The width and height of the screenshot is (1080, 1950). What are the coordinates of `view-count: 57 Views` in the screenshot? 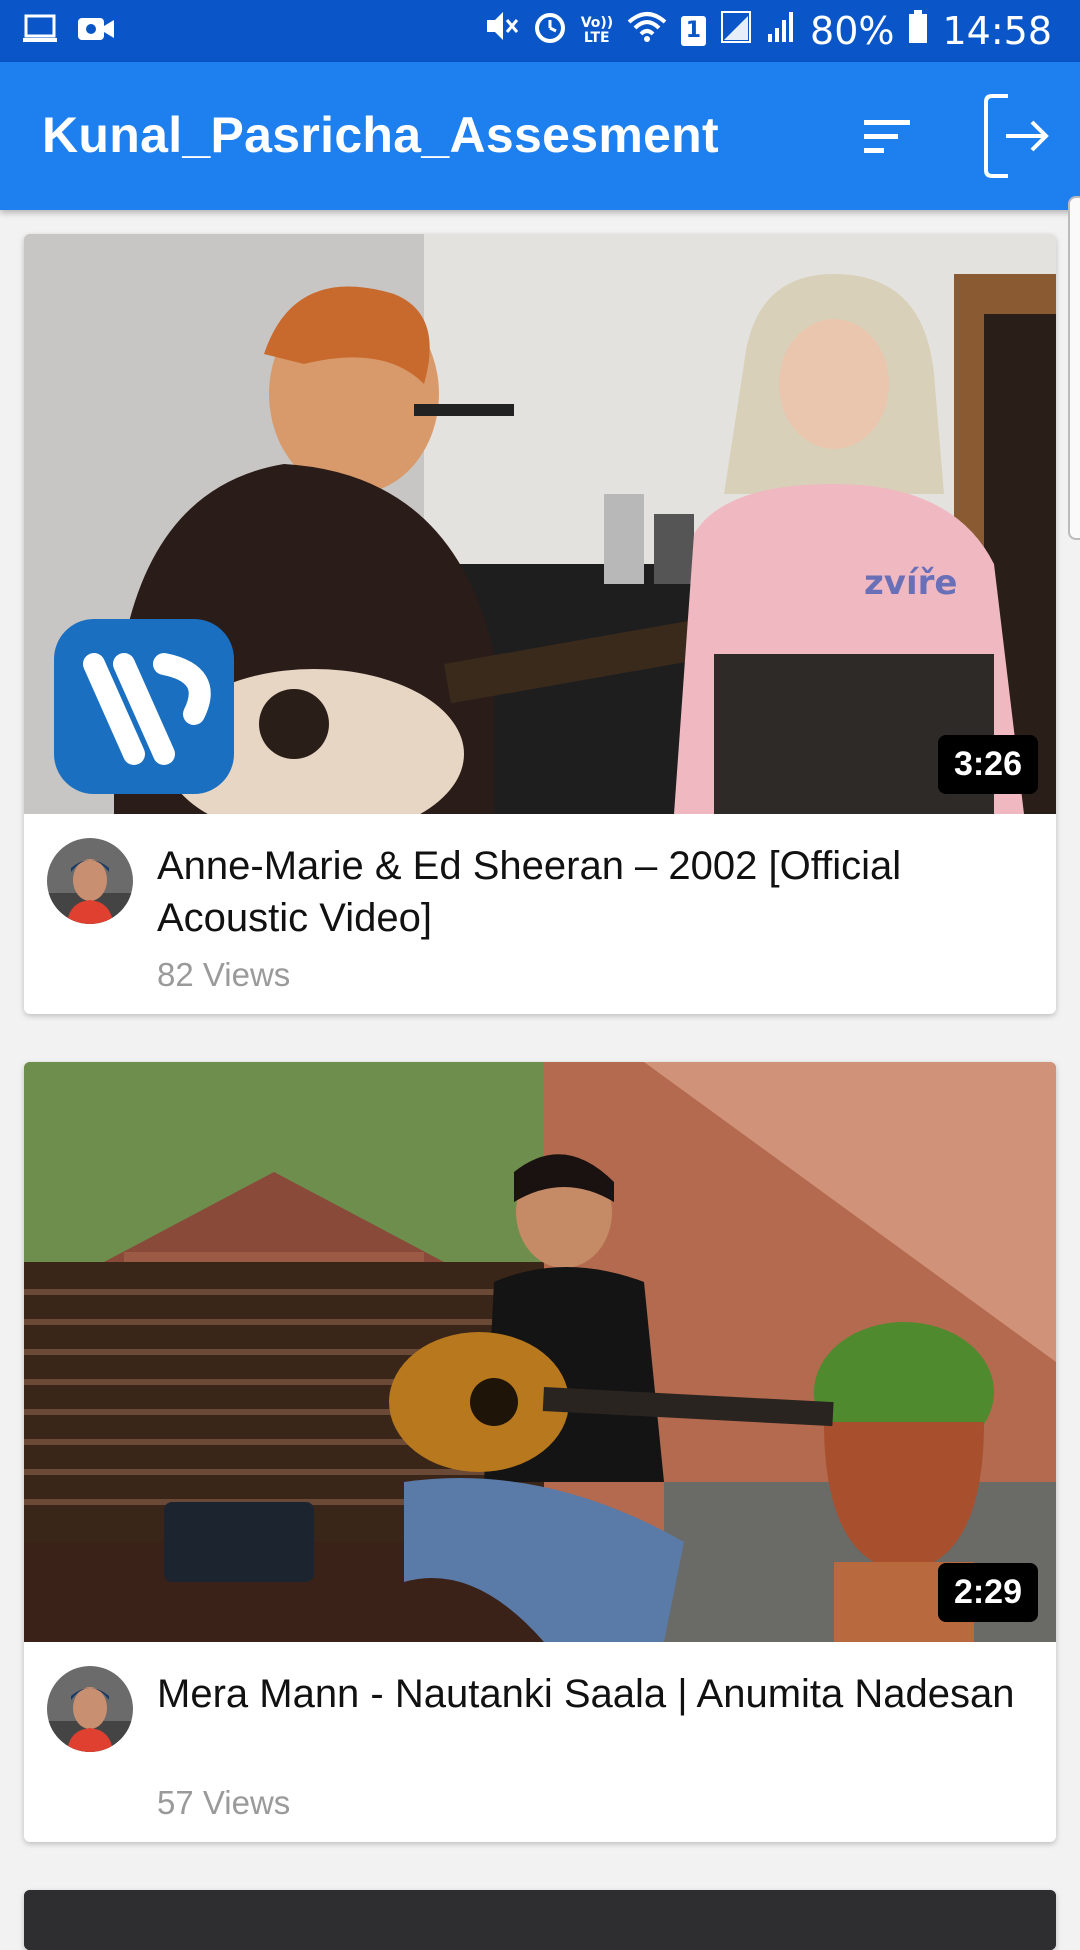 It's located at (224, 1802).